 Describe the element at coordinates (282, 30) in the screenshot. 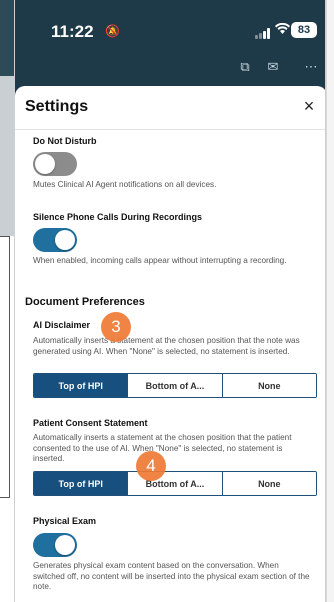

I see `wifi-icon` at that location.